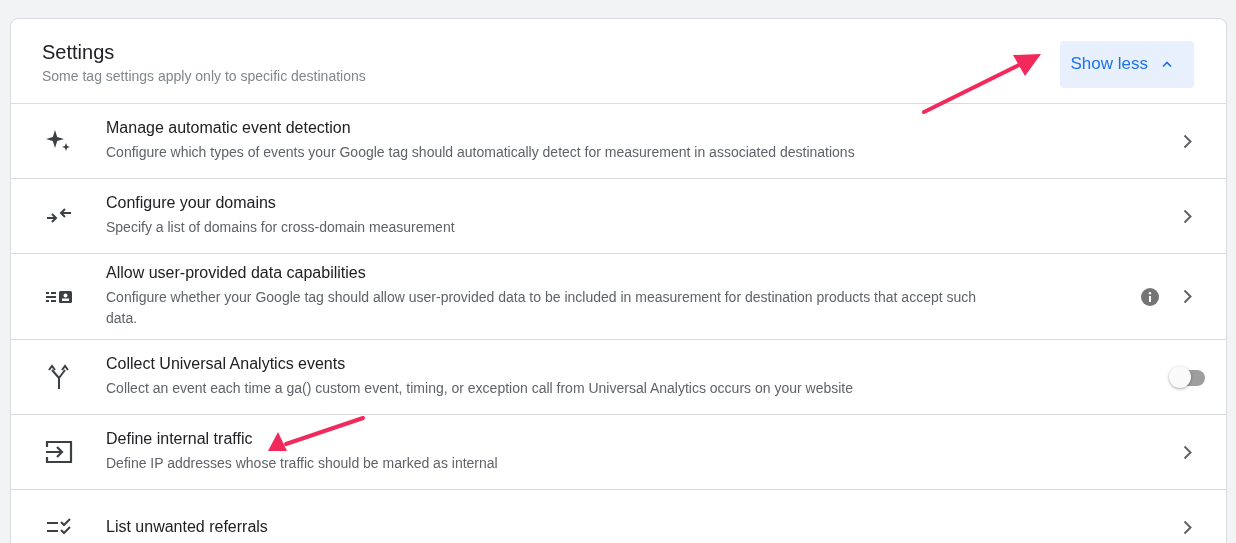 The height and width of the screenshot is (543, 1236). I want to click on settings-row: Manage automatic event detection Configure which types of events your Google tag should automatically detect for measurement in associated destinations, so click(618, 141).